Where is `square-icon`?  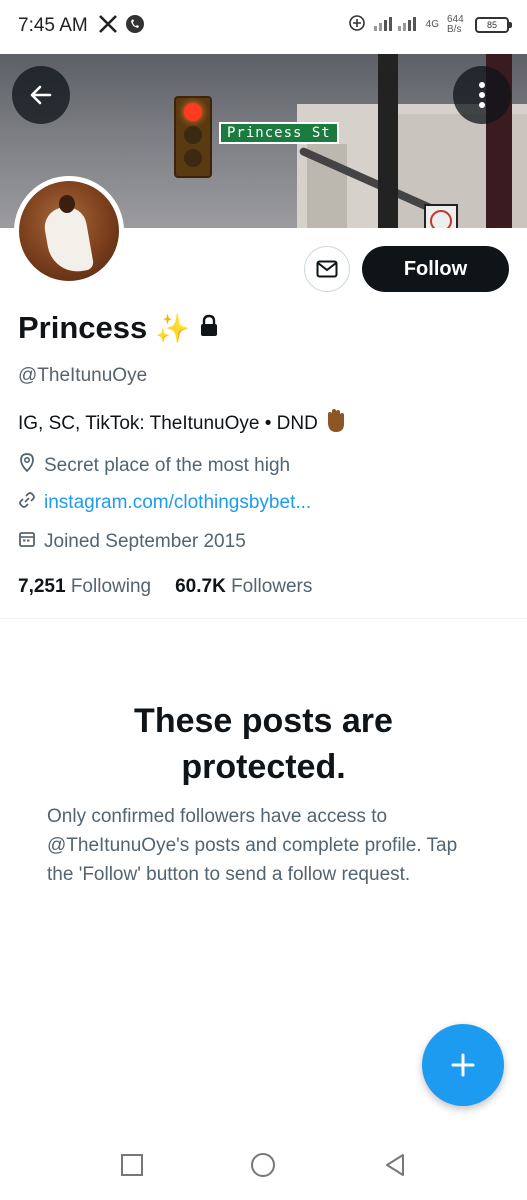
square-icon is located at coordinates (132, 1165).